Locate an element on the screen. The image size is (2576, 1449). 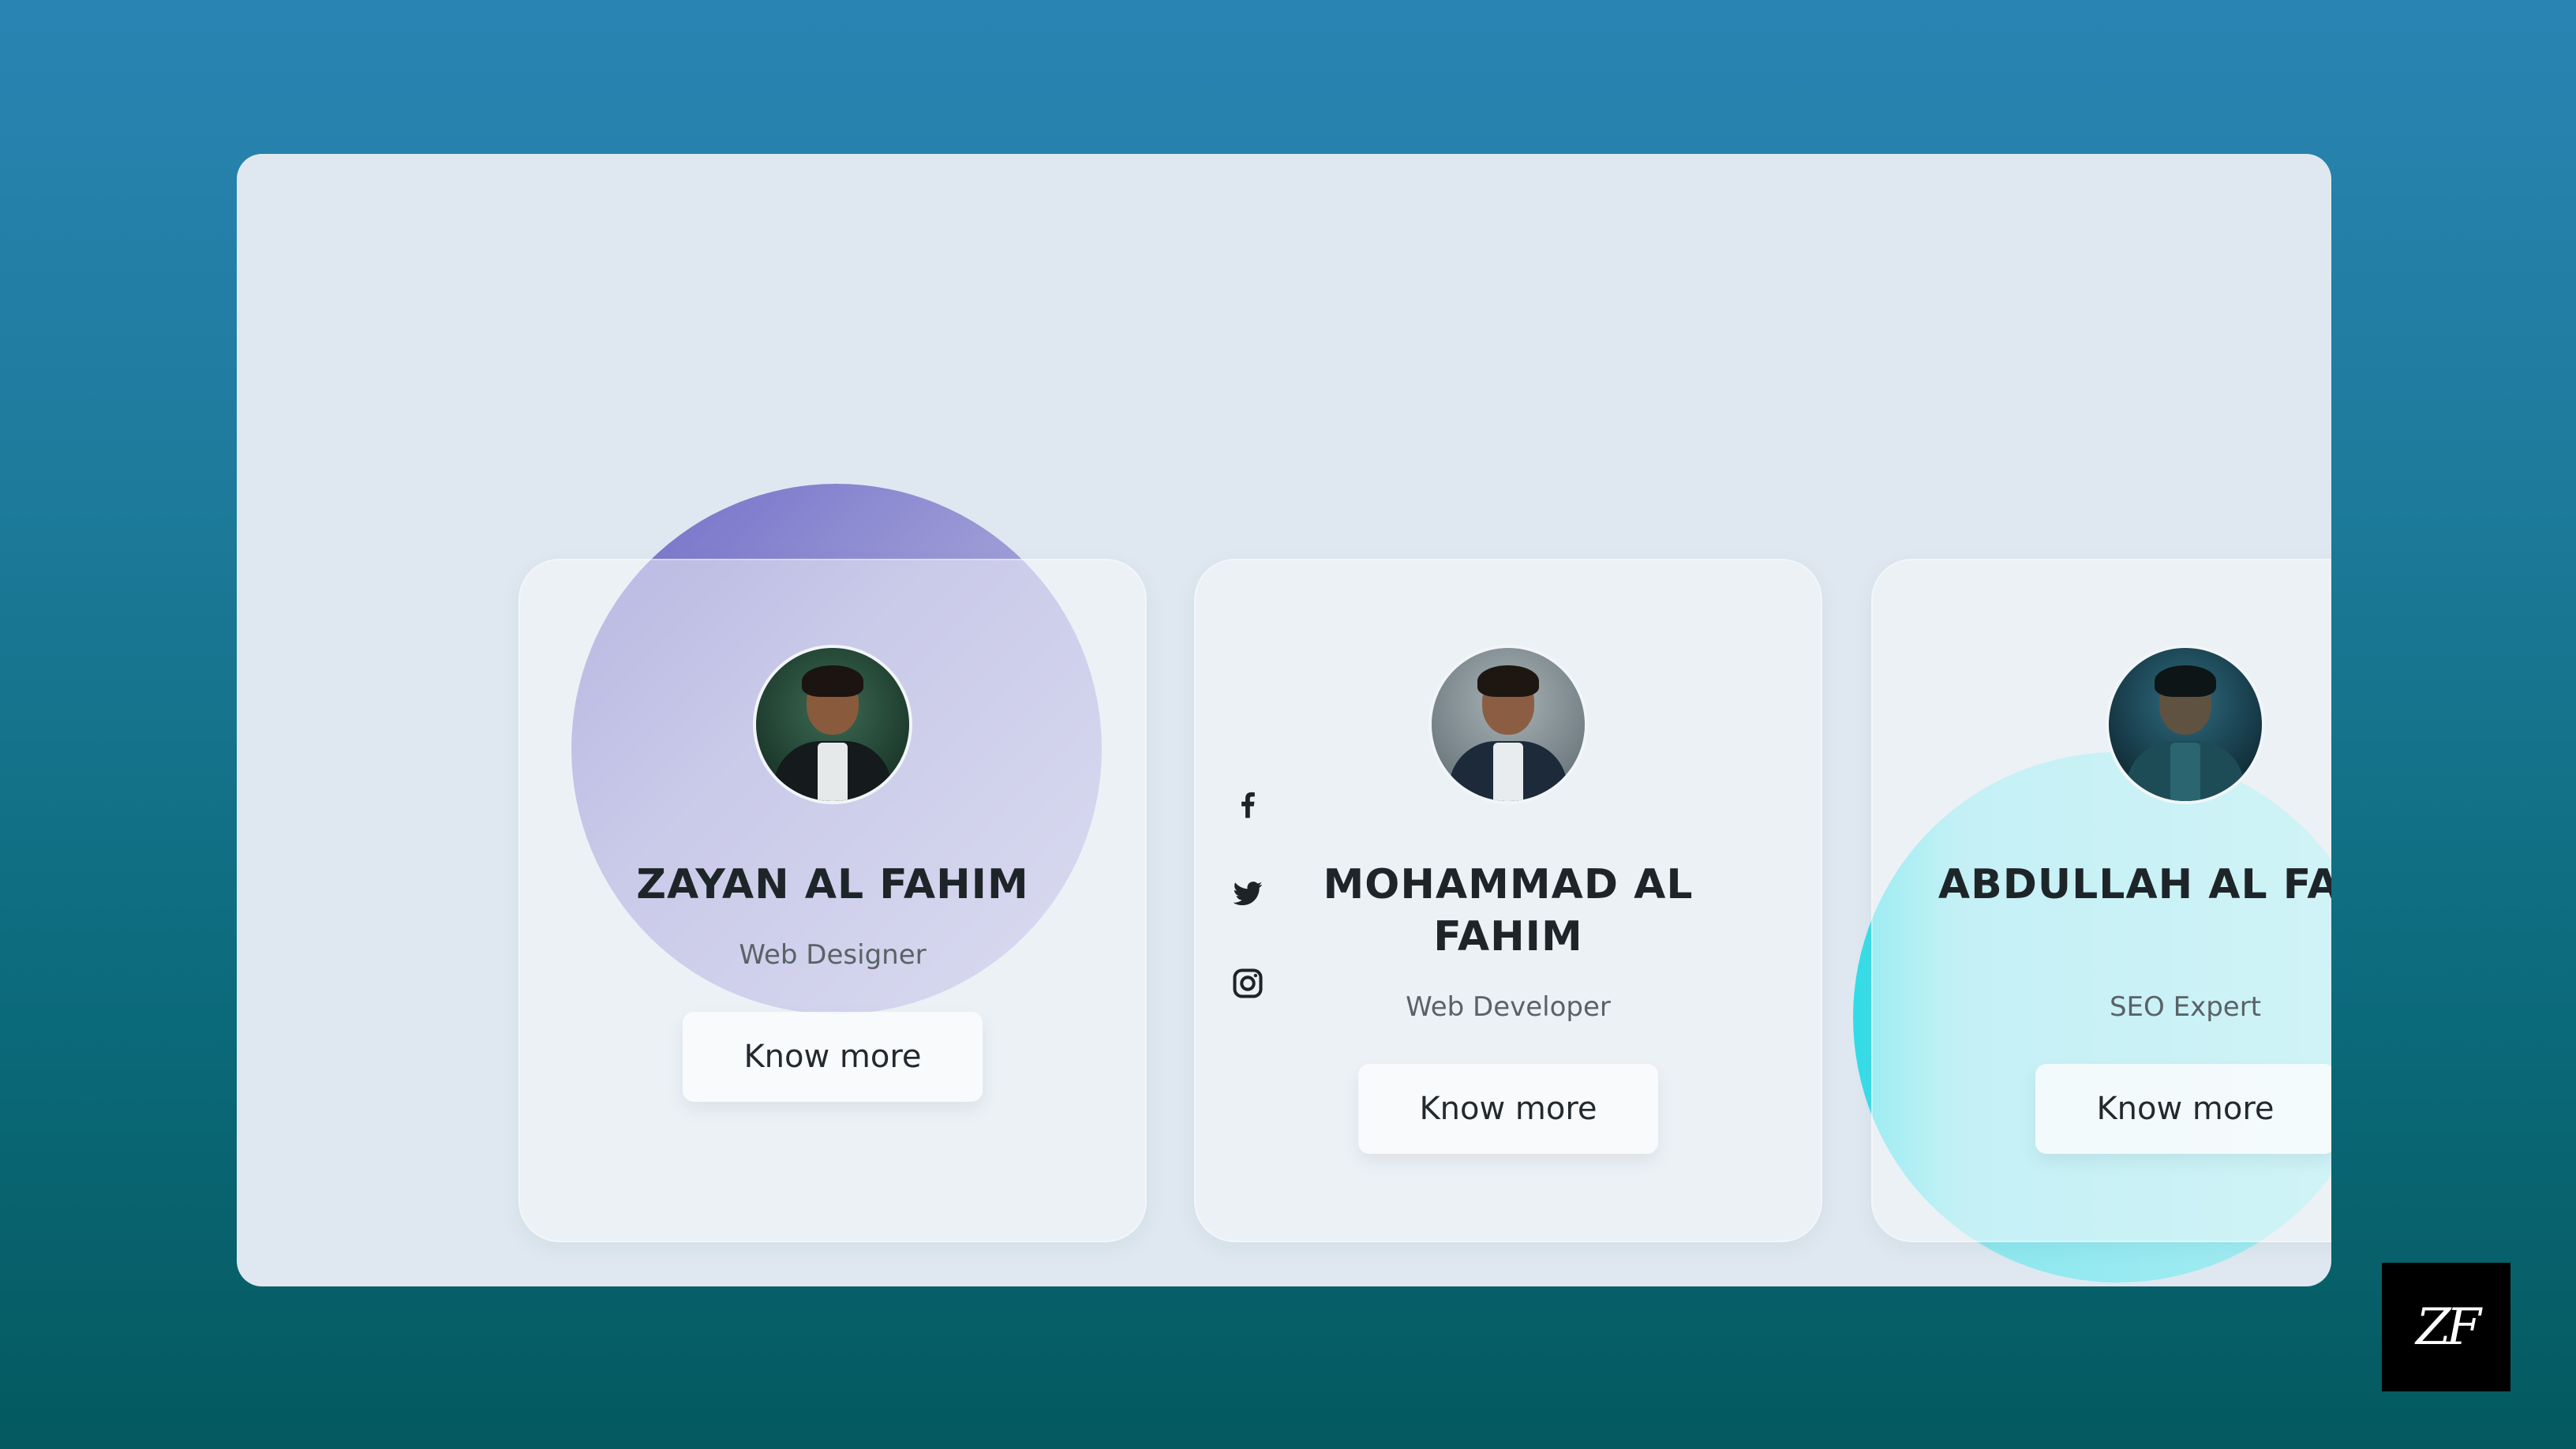
member-name: ZAYAN AL FAHIM is located at coordinates (832, 884).